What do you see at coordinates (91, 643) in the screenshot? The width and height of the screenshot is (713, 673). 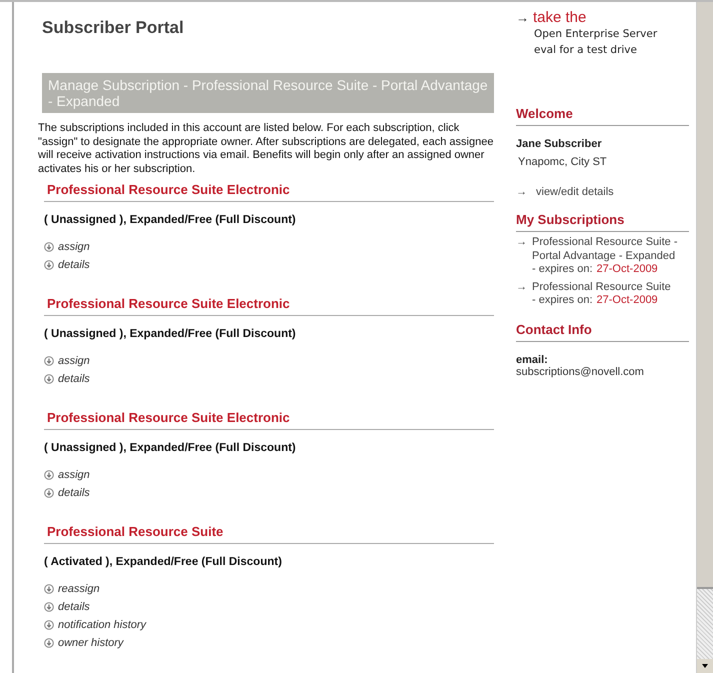 I see `action-link: owner history` at bounding box center [91, 643].